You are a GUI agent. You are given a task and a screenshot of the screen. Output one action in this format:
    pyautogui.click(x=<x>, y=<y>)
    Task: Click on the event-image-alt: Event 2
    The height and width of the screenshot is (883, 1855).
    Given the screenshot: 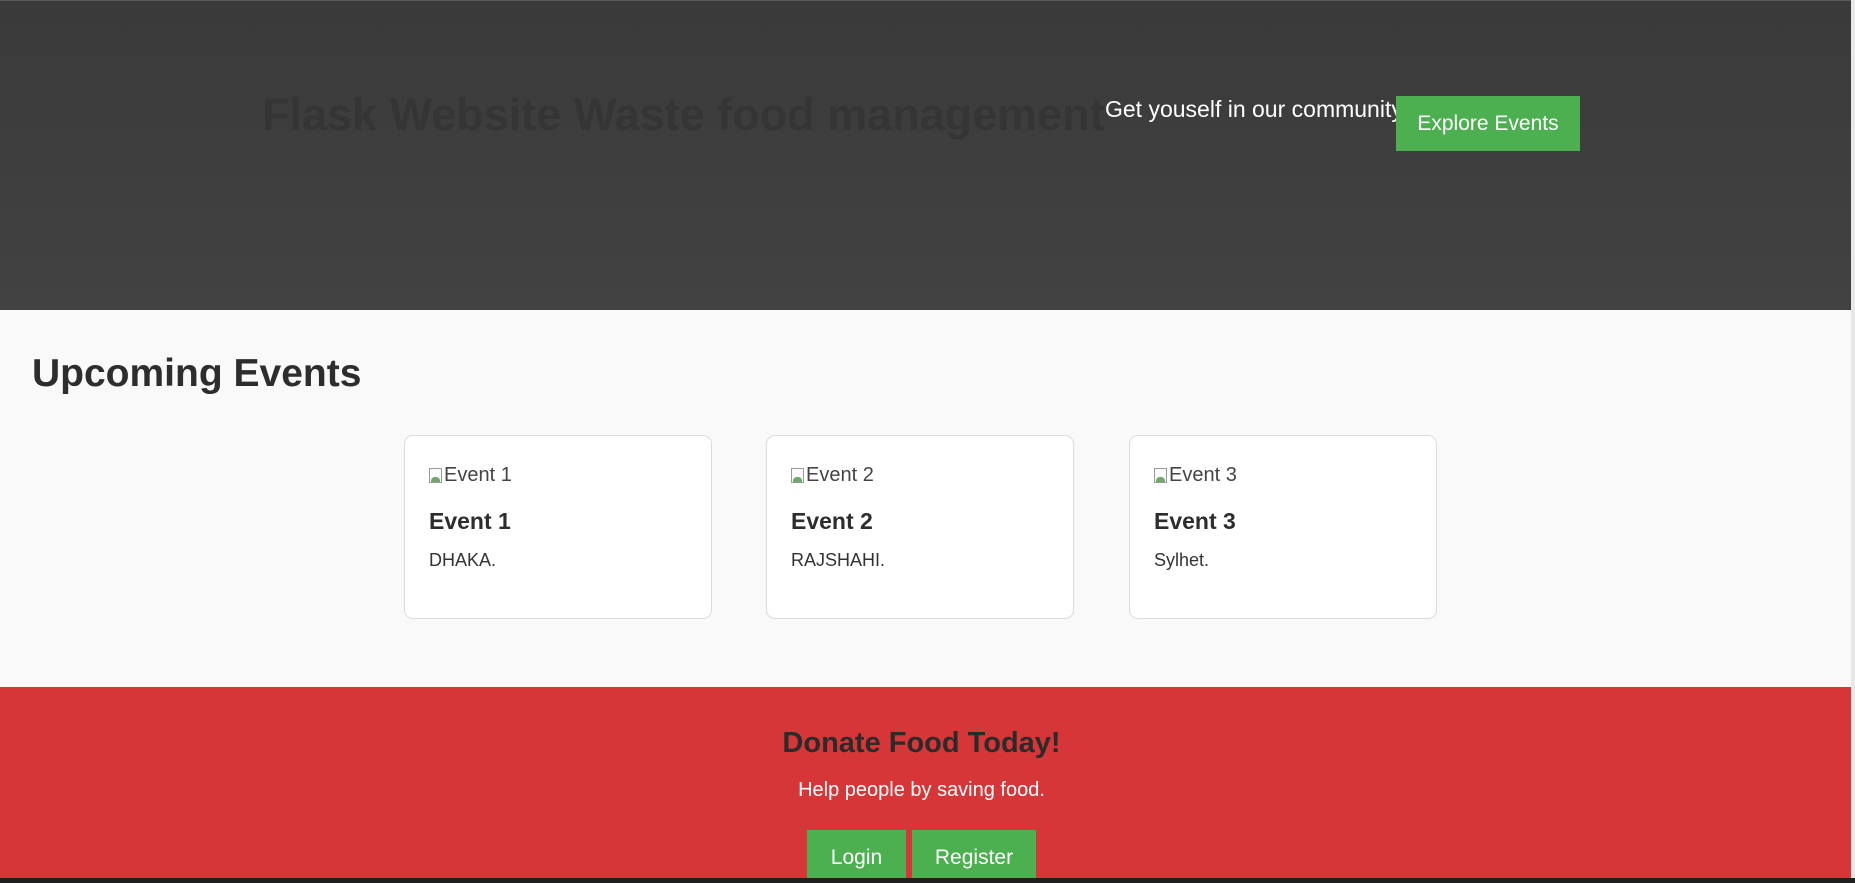 What is the action you would take?
    pyautogui.click(x=840, y=475)
    